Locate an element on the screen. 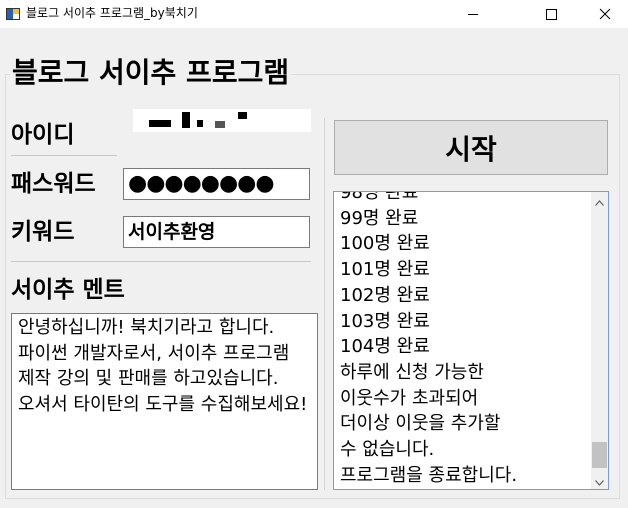  scroll-up-button is located at coordinates (599, 200).